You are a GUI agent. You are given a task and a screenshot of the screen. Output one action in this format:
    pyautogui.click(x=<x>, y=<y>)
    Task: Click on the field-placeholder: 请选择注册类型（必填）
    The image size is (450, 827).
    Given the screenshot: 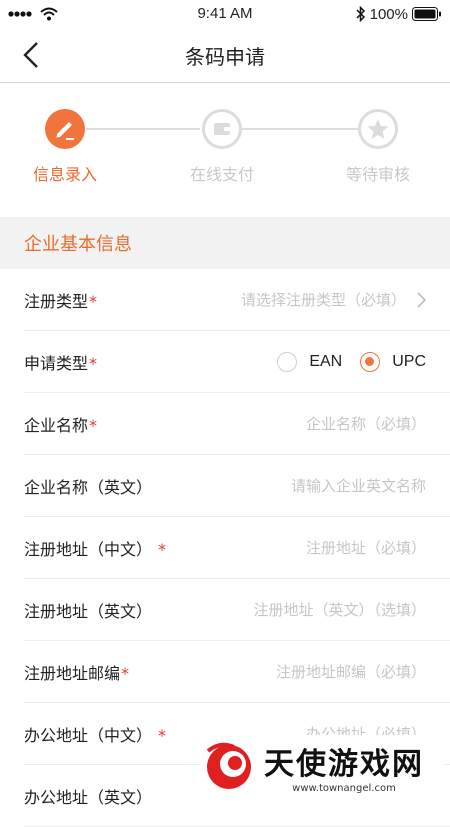 What is the action you would take?
    pyautogui.click(x=333, y=299)
    